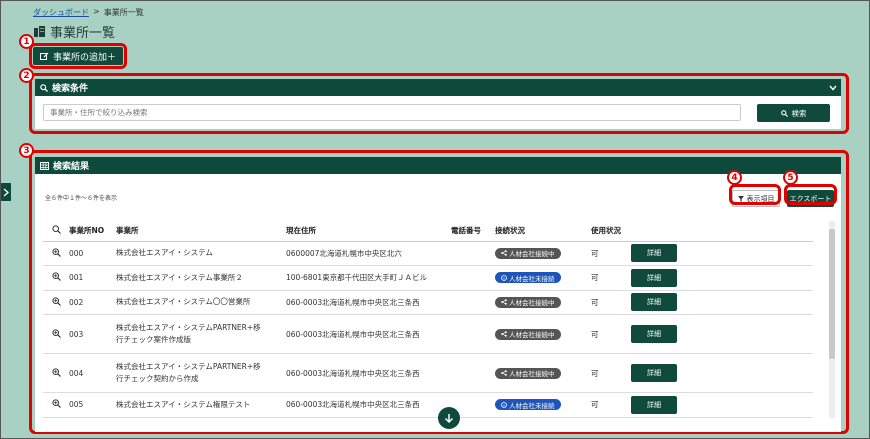 Image resolution: width=870 pixels, height=439 pixels. I want to click on office-no: 005, so click(92, 405).